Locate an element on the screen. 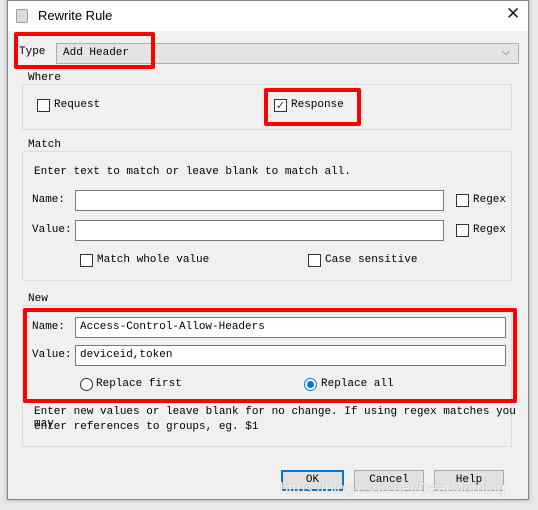 This screenshot has height=510, width=538. match-value-label: Value: is located at coordinates (52, 230).